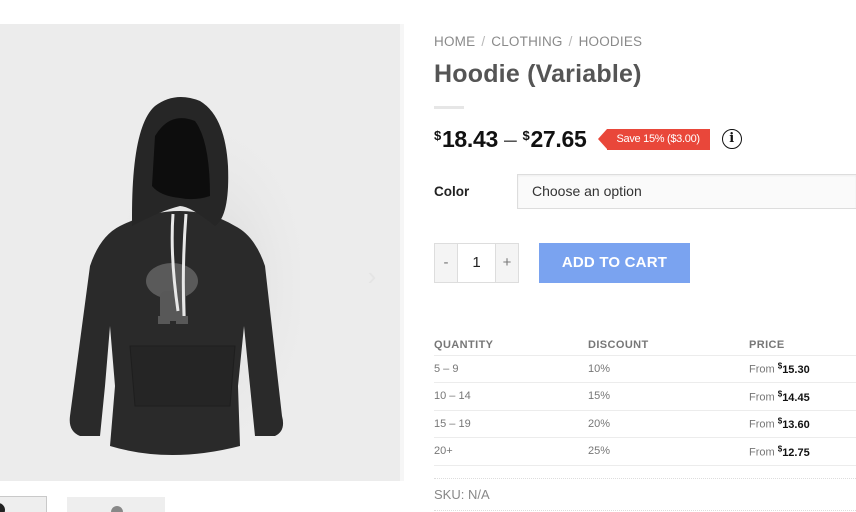 The image size is (856, 512). I want to click on title-divider, so click(449, 107).